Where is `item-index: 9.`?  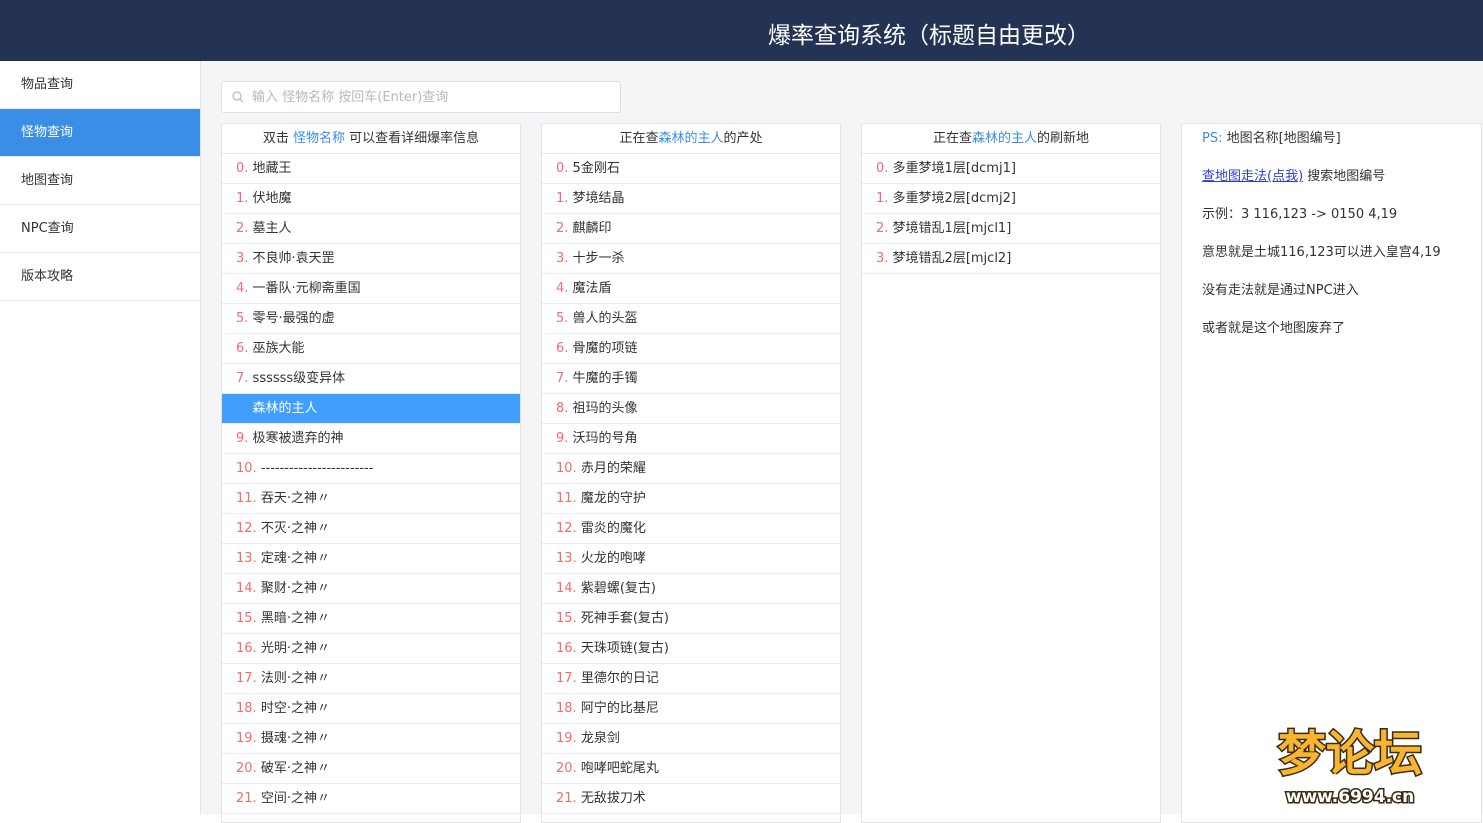 item-index: 9. is located at coordinates (244, 438).